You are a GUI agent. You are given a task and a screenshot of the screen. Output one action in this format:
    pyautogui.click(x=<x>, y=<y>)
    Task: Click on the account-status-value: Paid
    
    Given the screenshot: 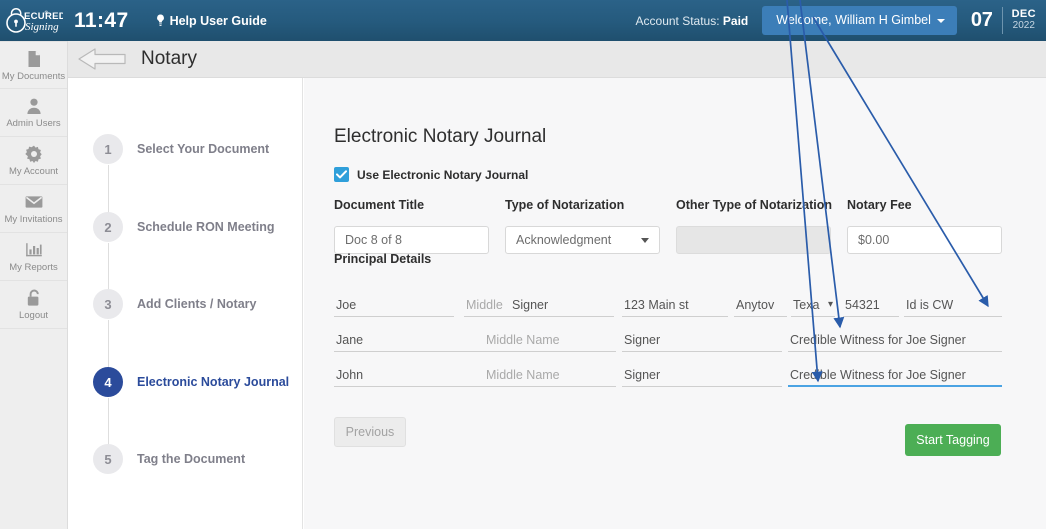 What is the action you would take?
    pyautogui.click(x=735, y=20)
    